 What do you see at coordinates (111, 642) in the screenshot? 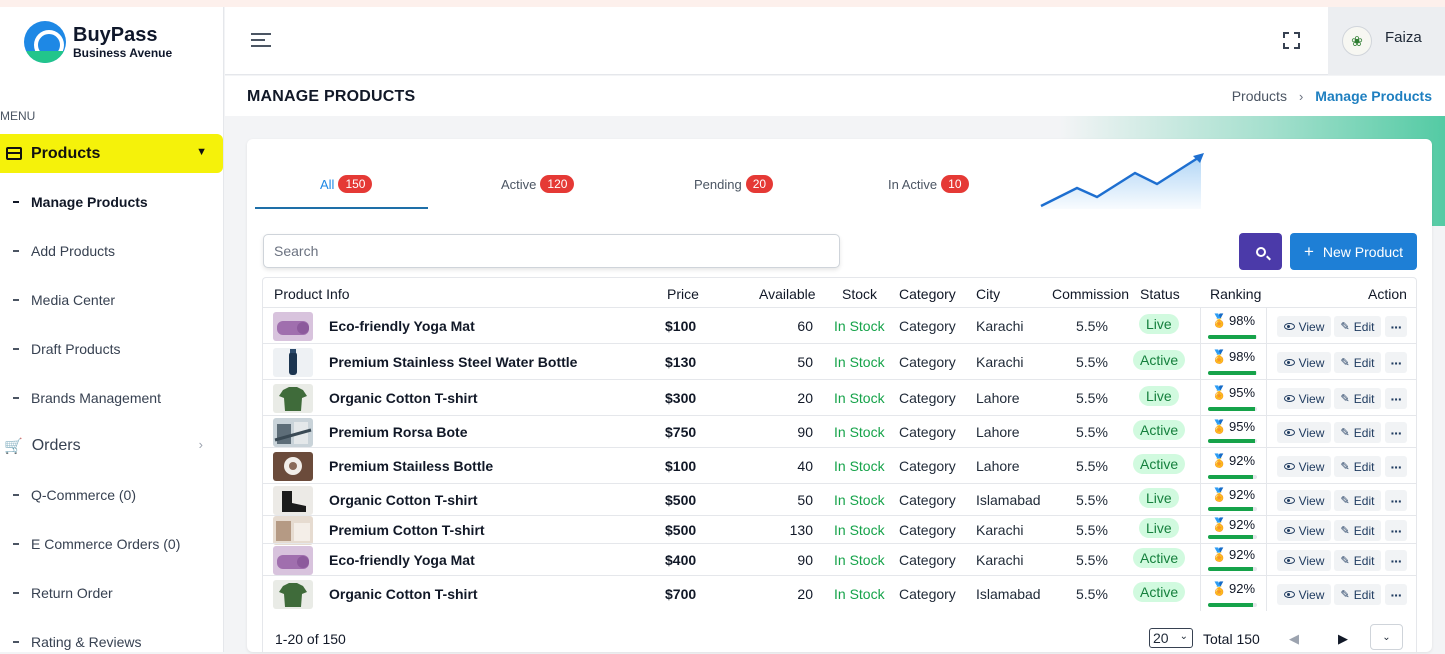
I see `sidebar-item-rating-reviews: Rating & Reviews` at bounding box center [111, 642].